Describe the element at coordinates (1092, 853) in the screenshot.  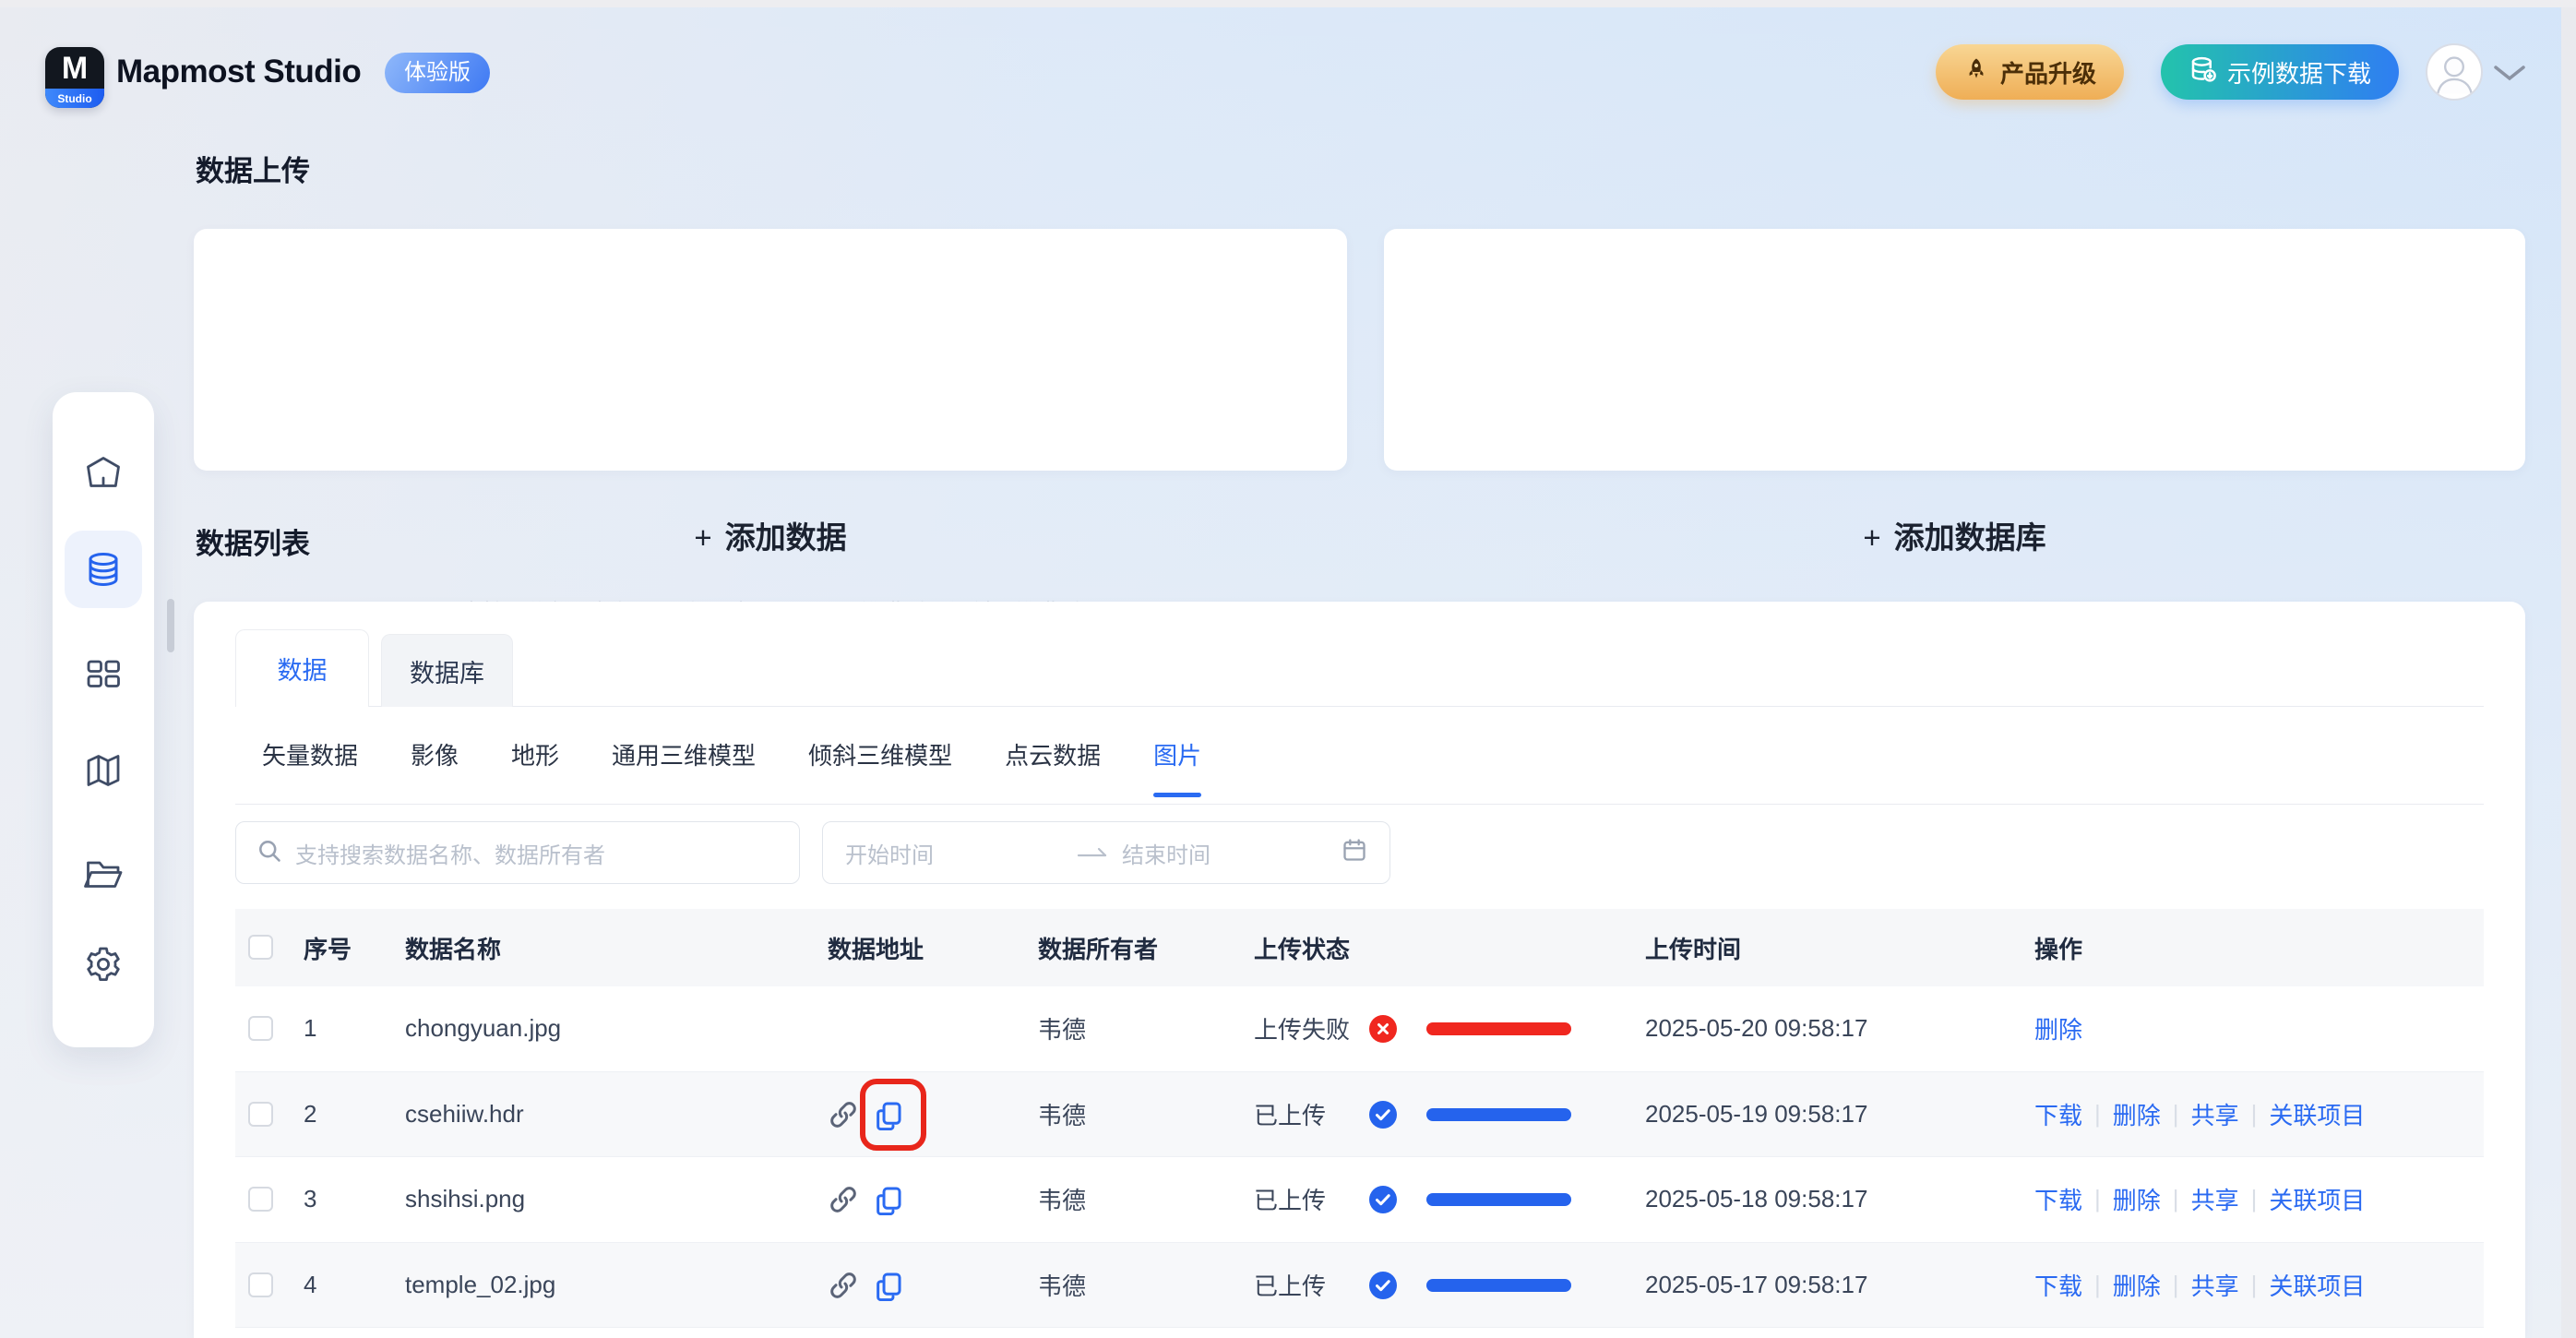
I see `range-arrow-icon` at that location.